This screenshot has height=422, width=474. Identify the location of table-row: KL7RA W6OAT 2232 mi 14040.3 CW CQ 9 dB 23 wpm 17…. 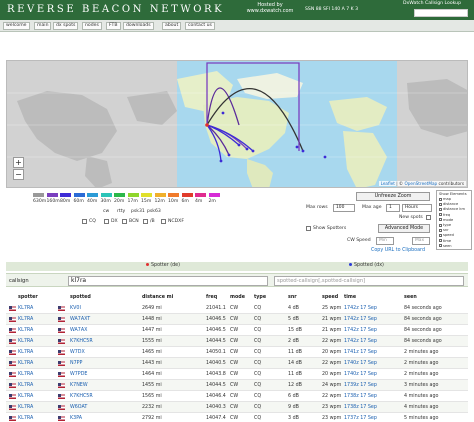
(237, 407).